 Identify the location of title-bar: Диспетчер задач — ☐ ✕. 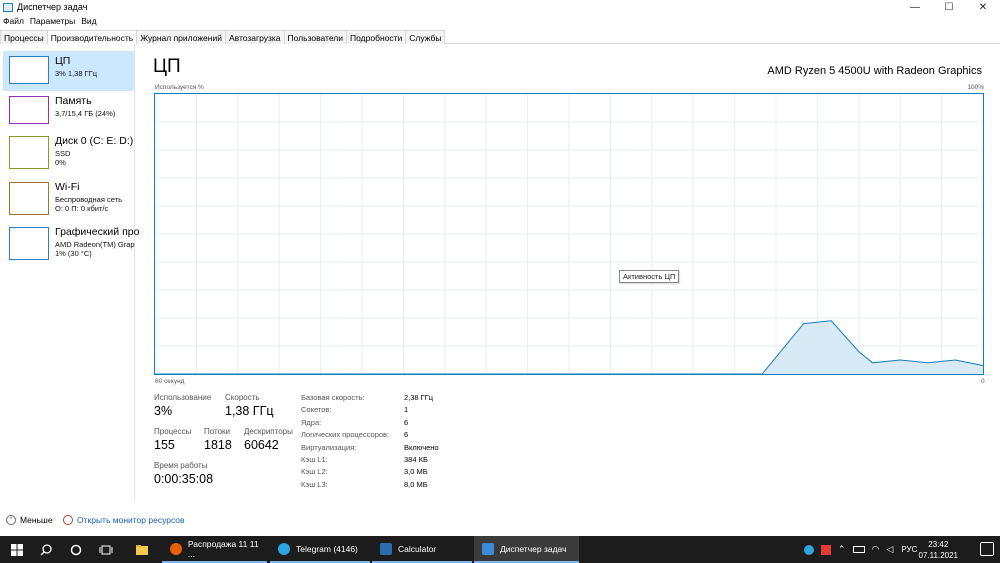
(500, 7).